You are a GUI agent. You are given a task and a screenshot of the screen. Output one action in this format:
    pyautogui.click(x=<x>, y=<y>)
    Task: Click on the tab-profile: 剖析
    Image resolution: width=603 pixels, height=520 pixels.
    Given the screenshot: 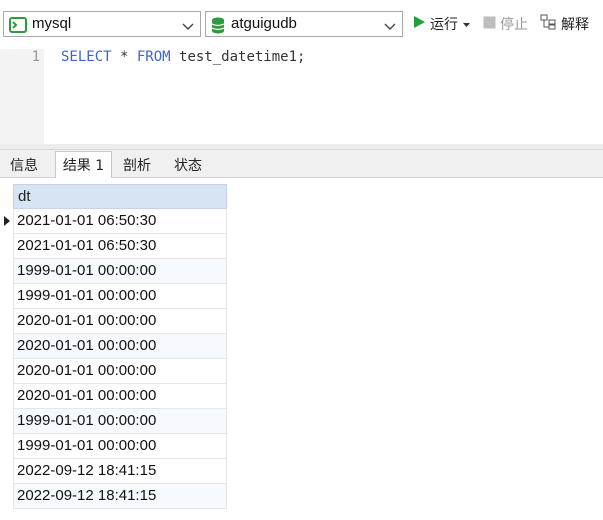 What is the action you would take?
    pyautogui.click(x=137, y=165)
    